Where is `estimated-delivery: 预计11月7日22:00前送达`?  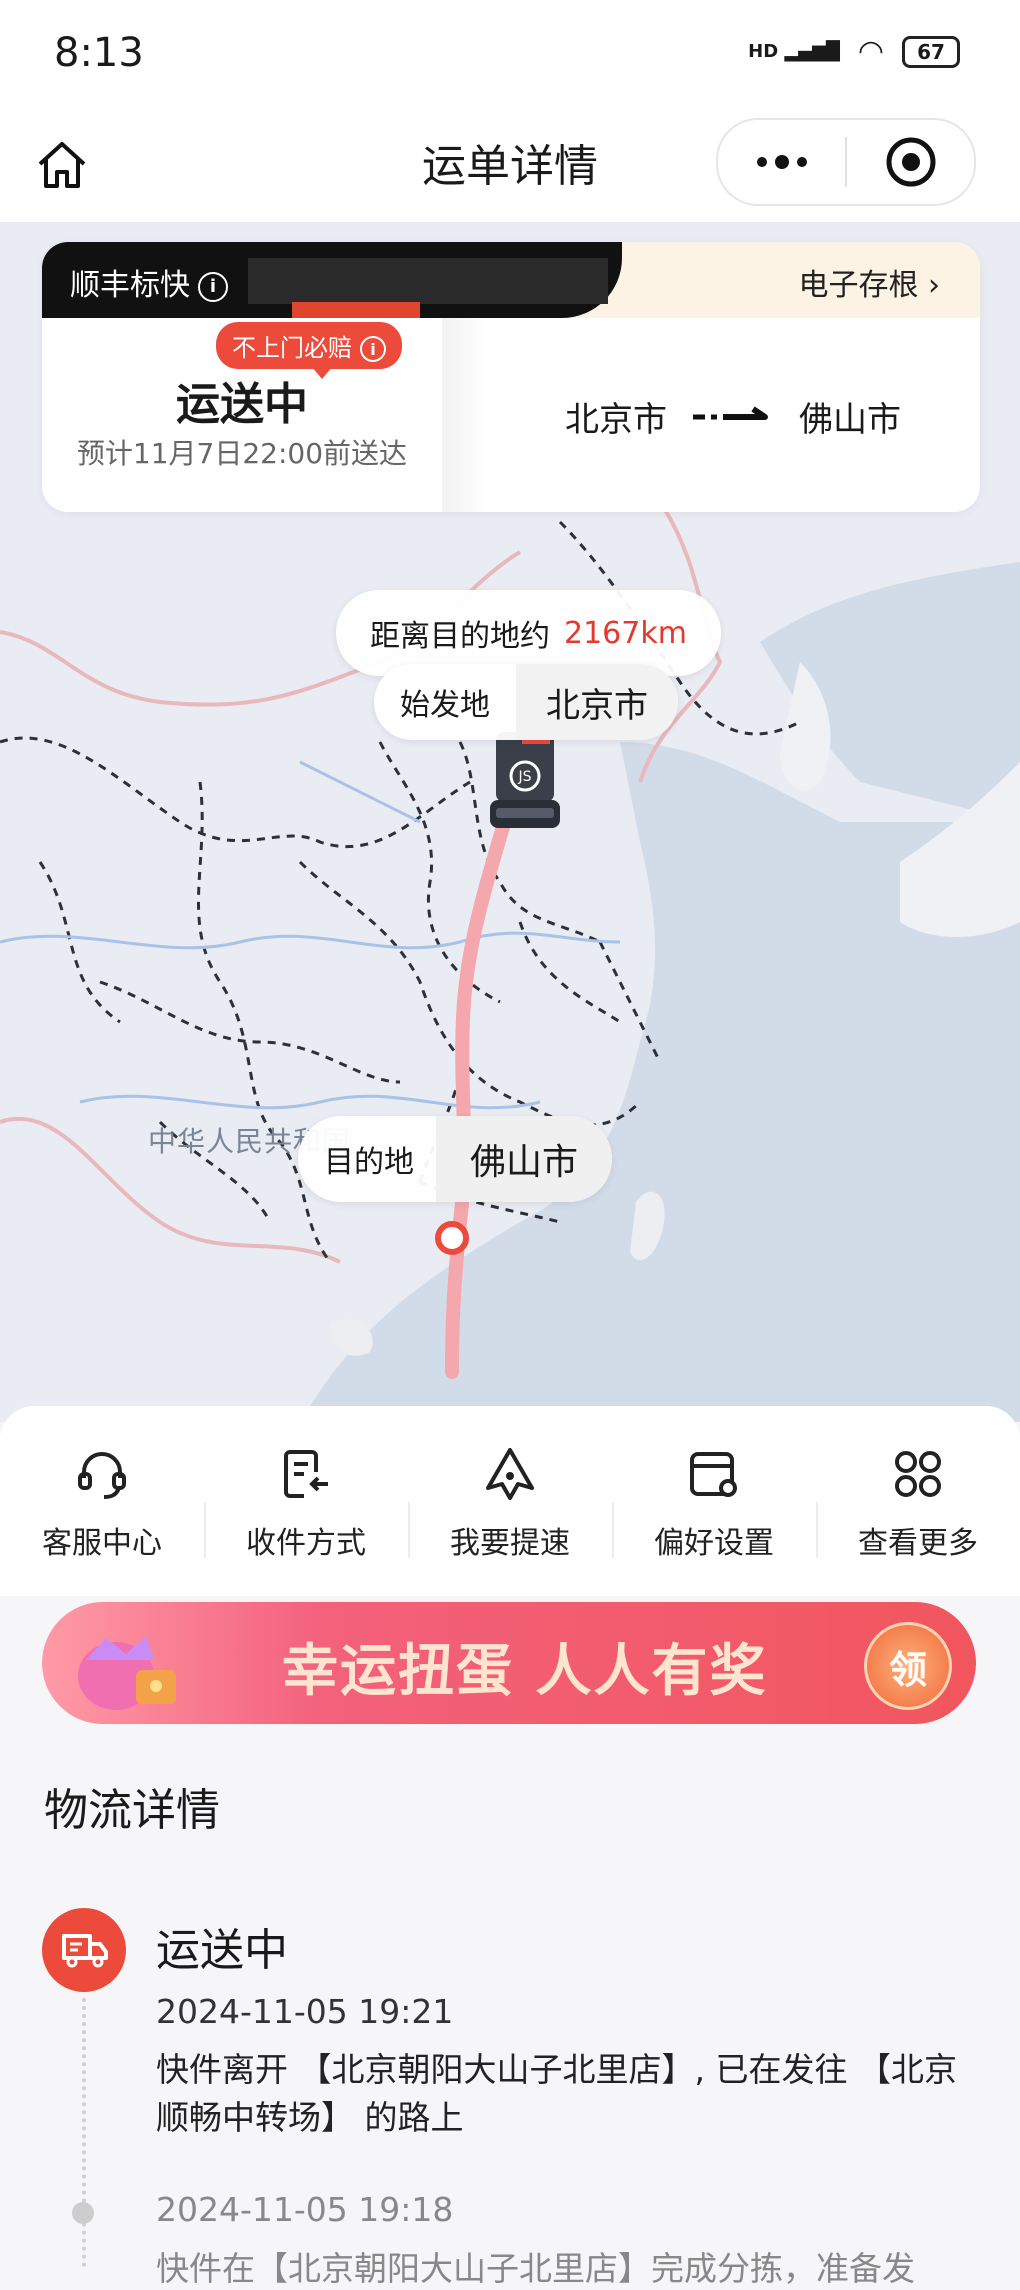 estimated-delivery: 预计11月7日22:00前送达 is located at coordinates (242, 453).